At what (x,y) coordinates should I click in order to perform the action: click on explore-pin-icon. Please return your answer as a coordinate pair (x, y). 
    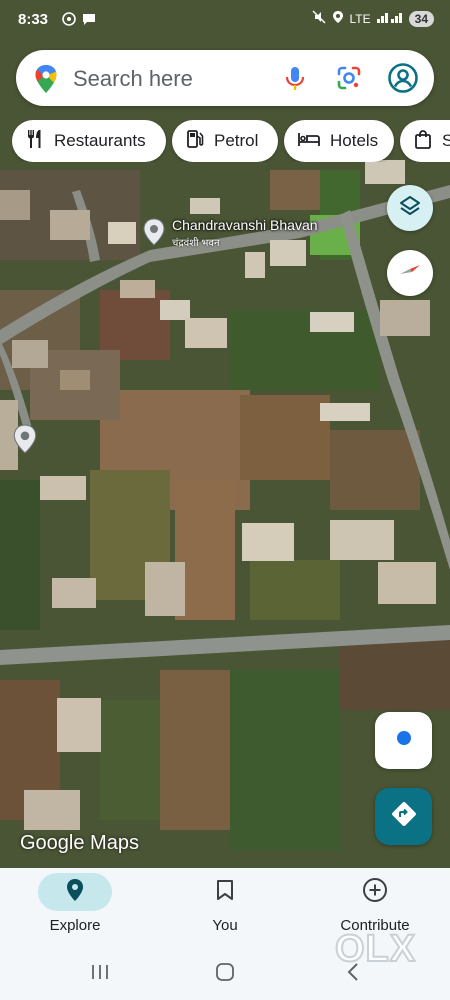
    Looking at the image, I should click on (75, 892).